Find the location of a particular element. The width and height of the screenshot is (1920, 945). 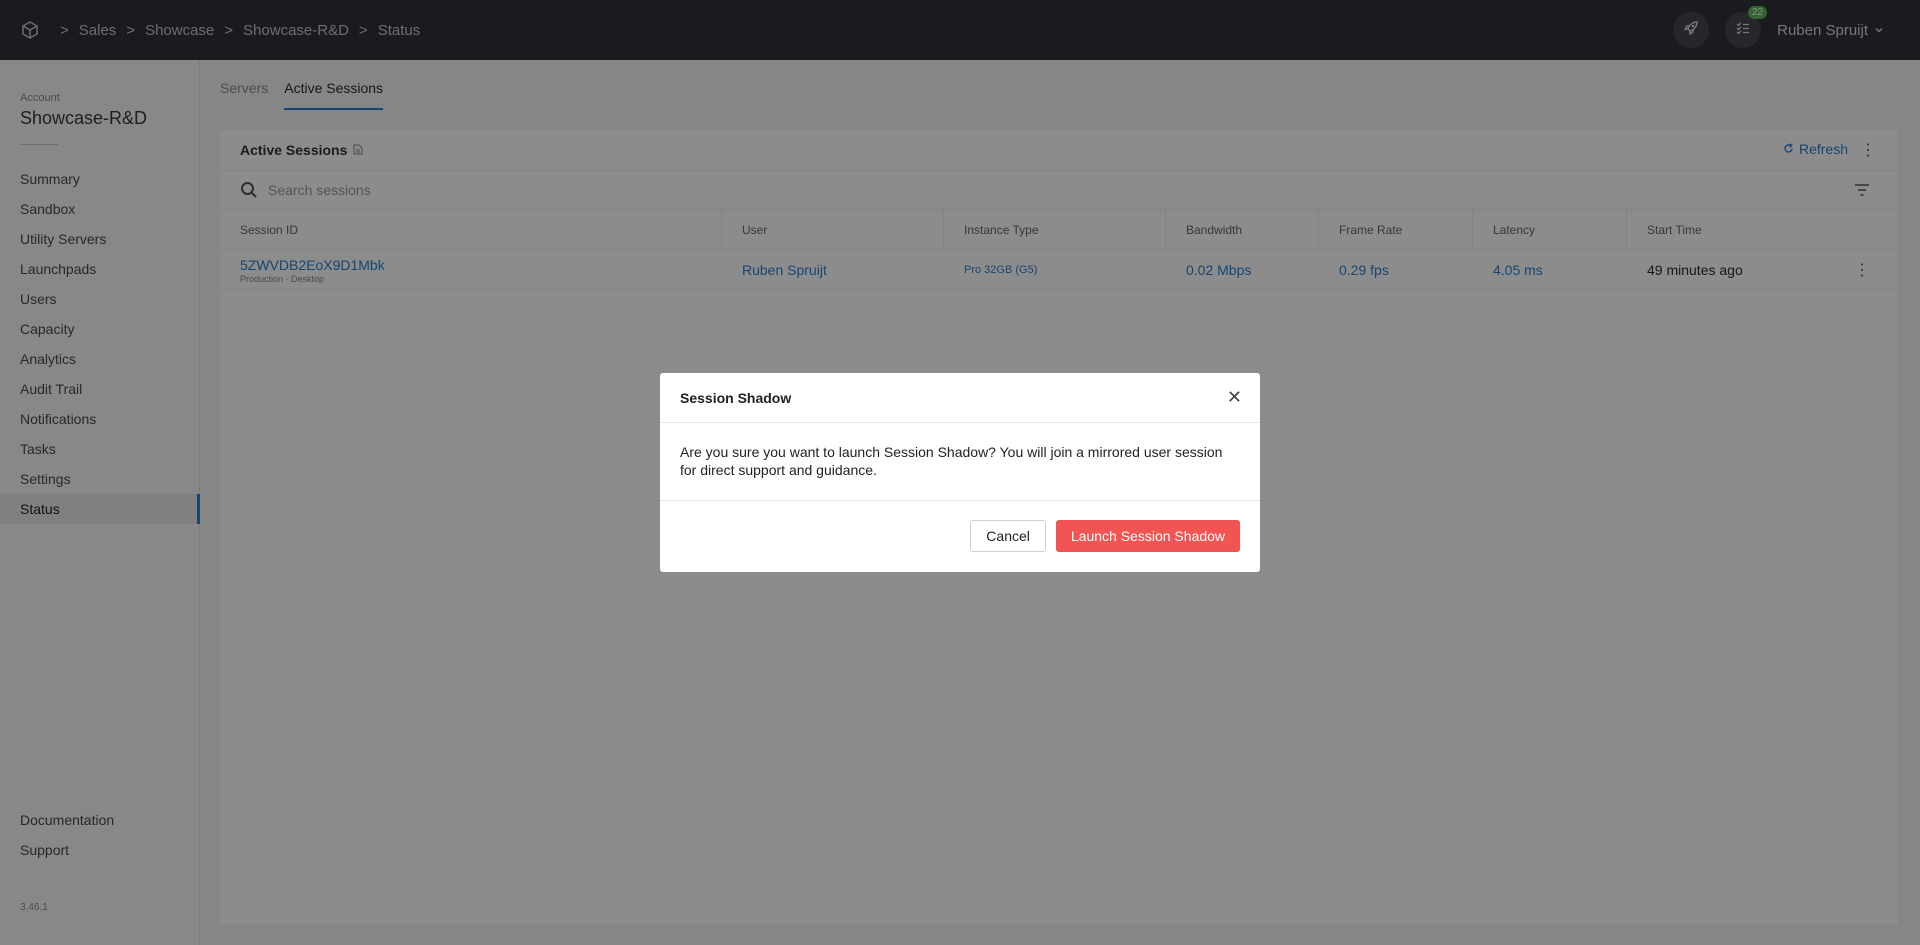

dialog-title: Session Shadow is located at coordinates (736, 397).